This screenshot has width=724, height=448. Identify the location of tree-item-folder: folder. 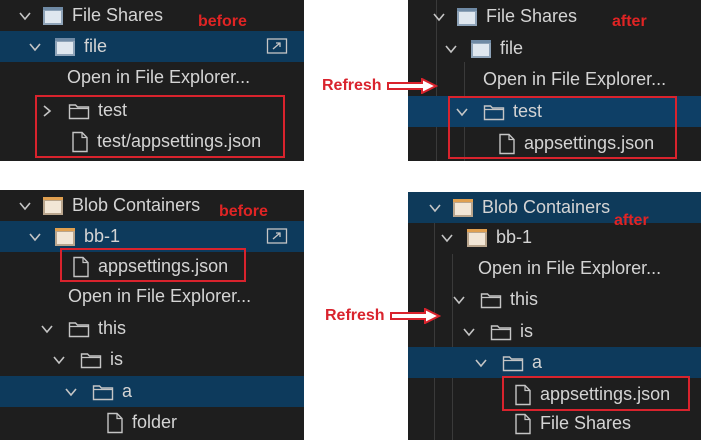
(152, 422).